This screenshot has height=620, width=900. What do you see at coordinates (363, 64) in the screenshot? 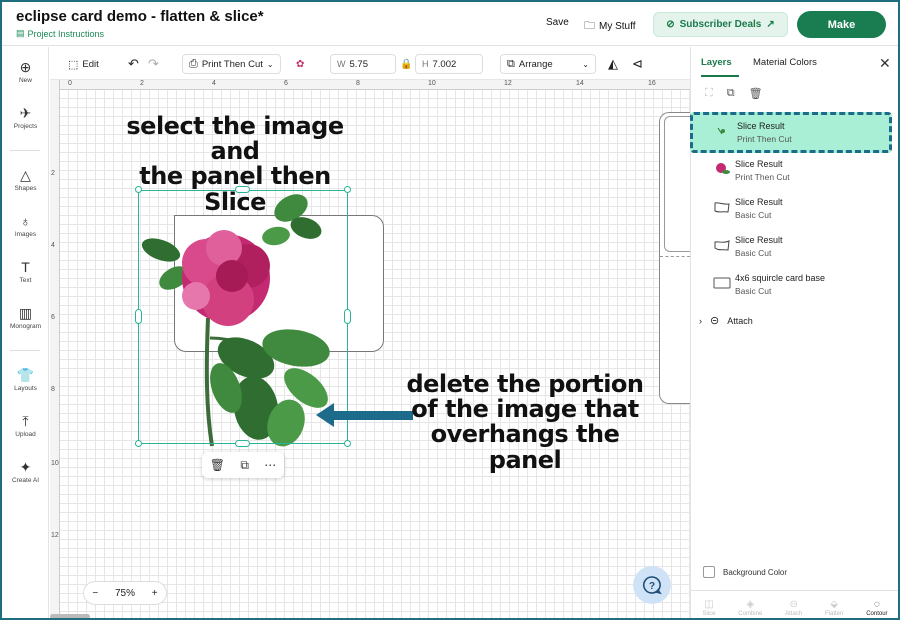
I see `width-field: W 5.75` at bounding box center [363, 64].